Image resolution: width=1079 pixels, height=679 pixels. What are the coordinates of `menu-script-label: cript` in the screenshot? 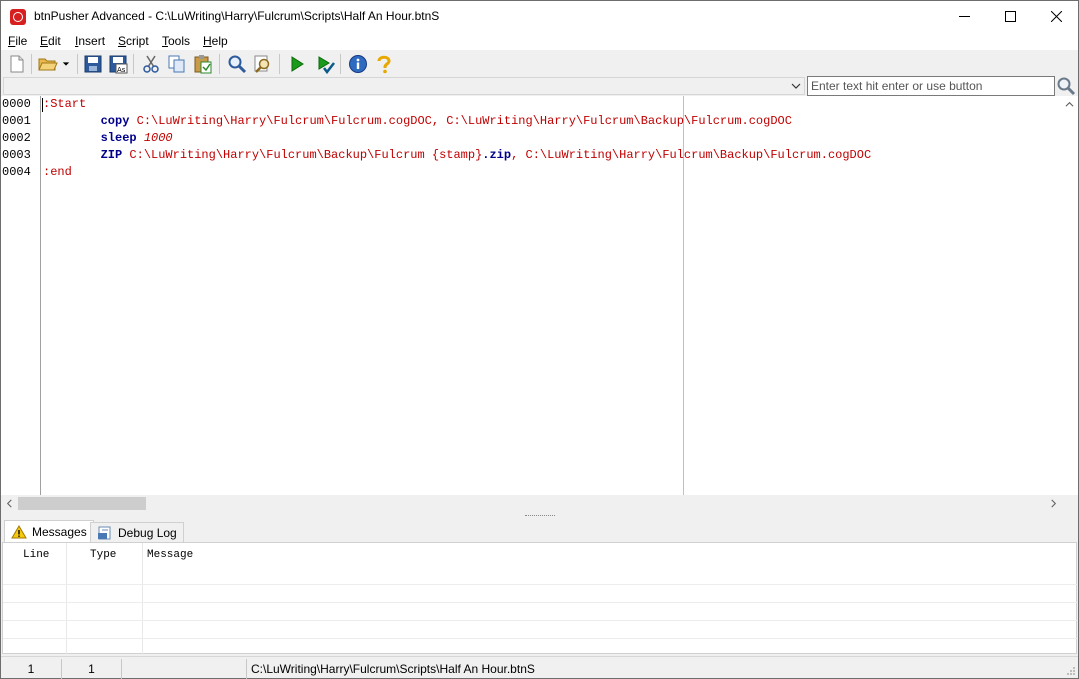 It's located at (137, 41).